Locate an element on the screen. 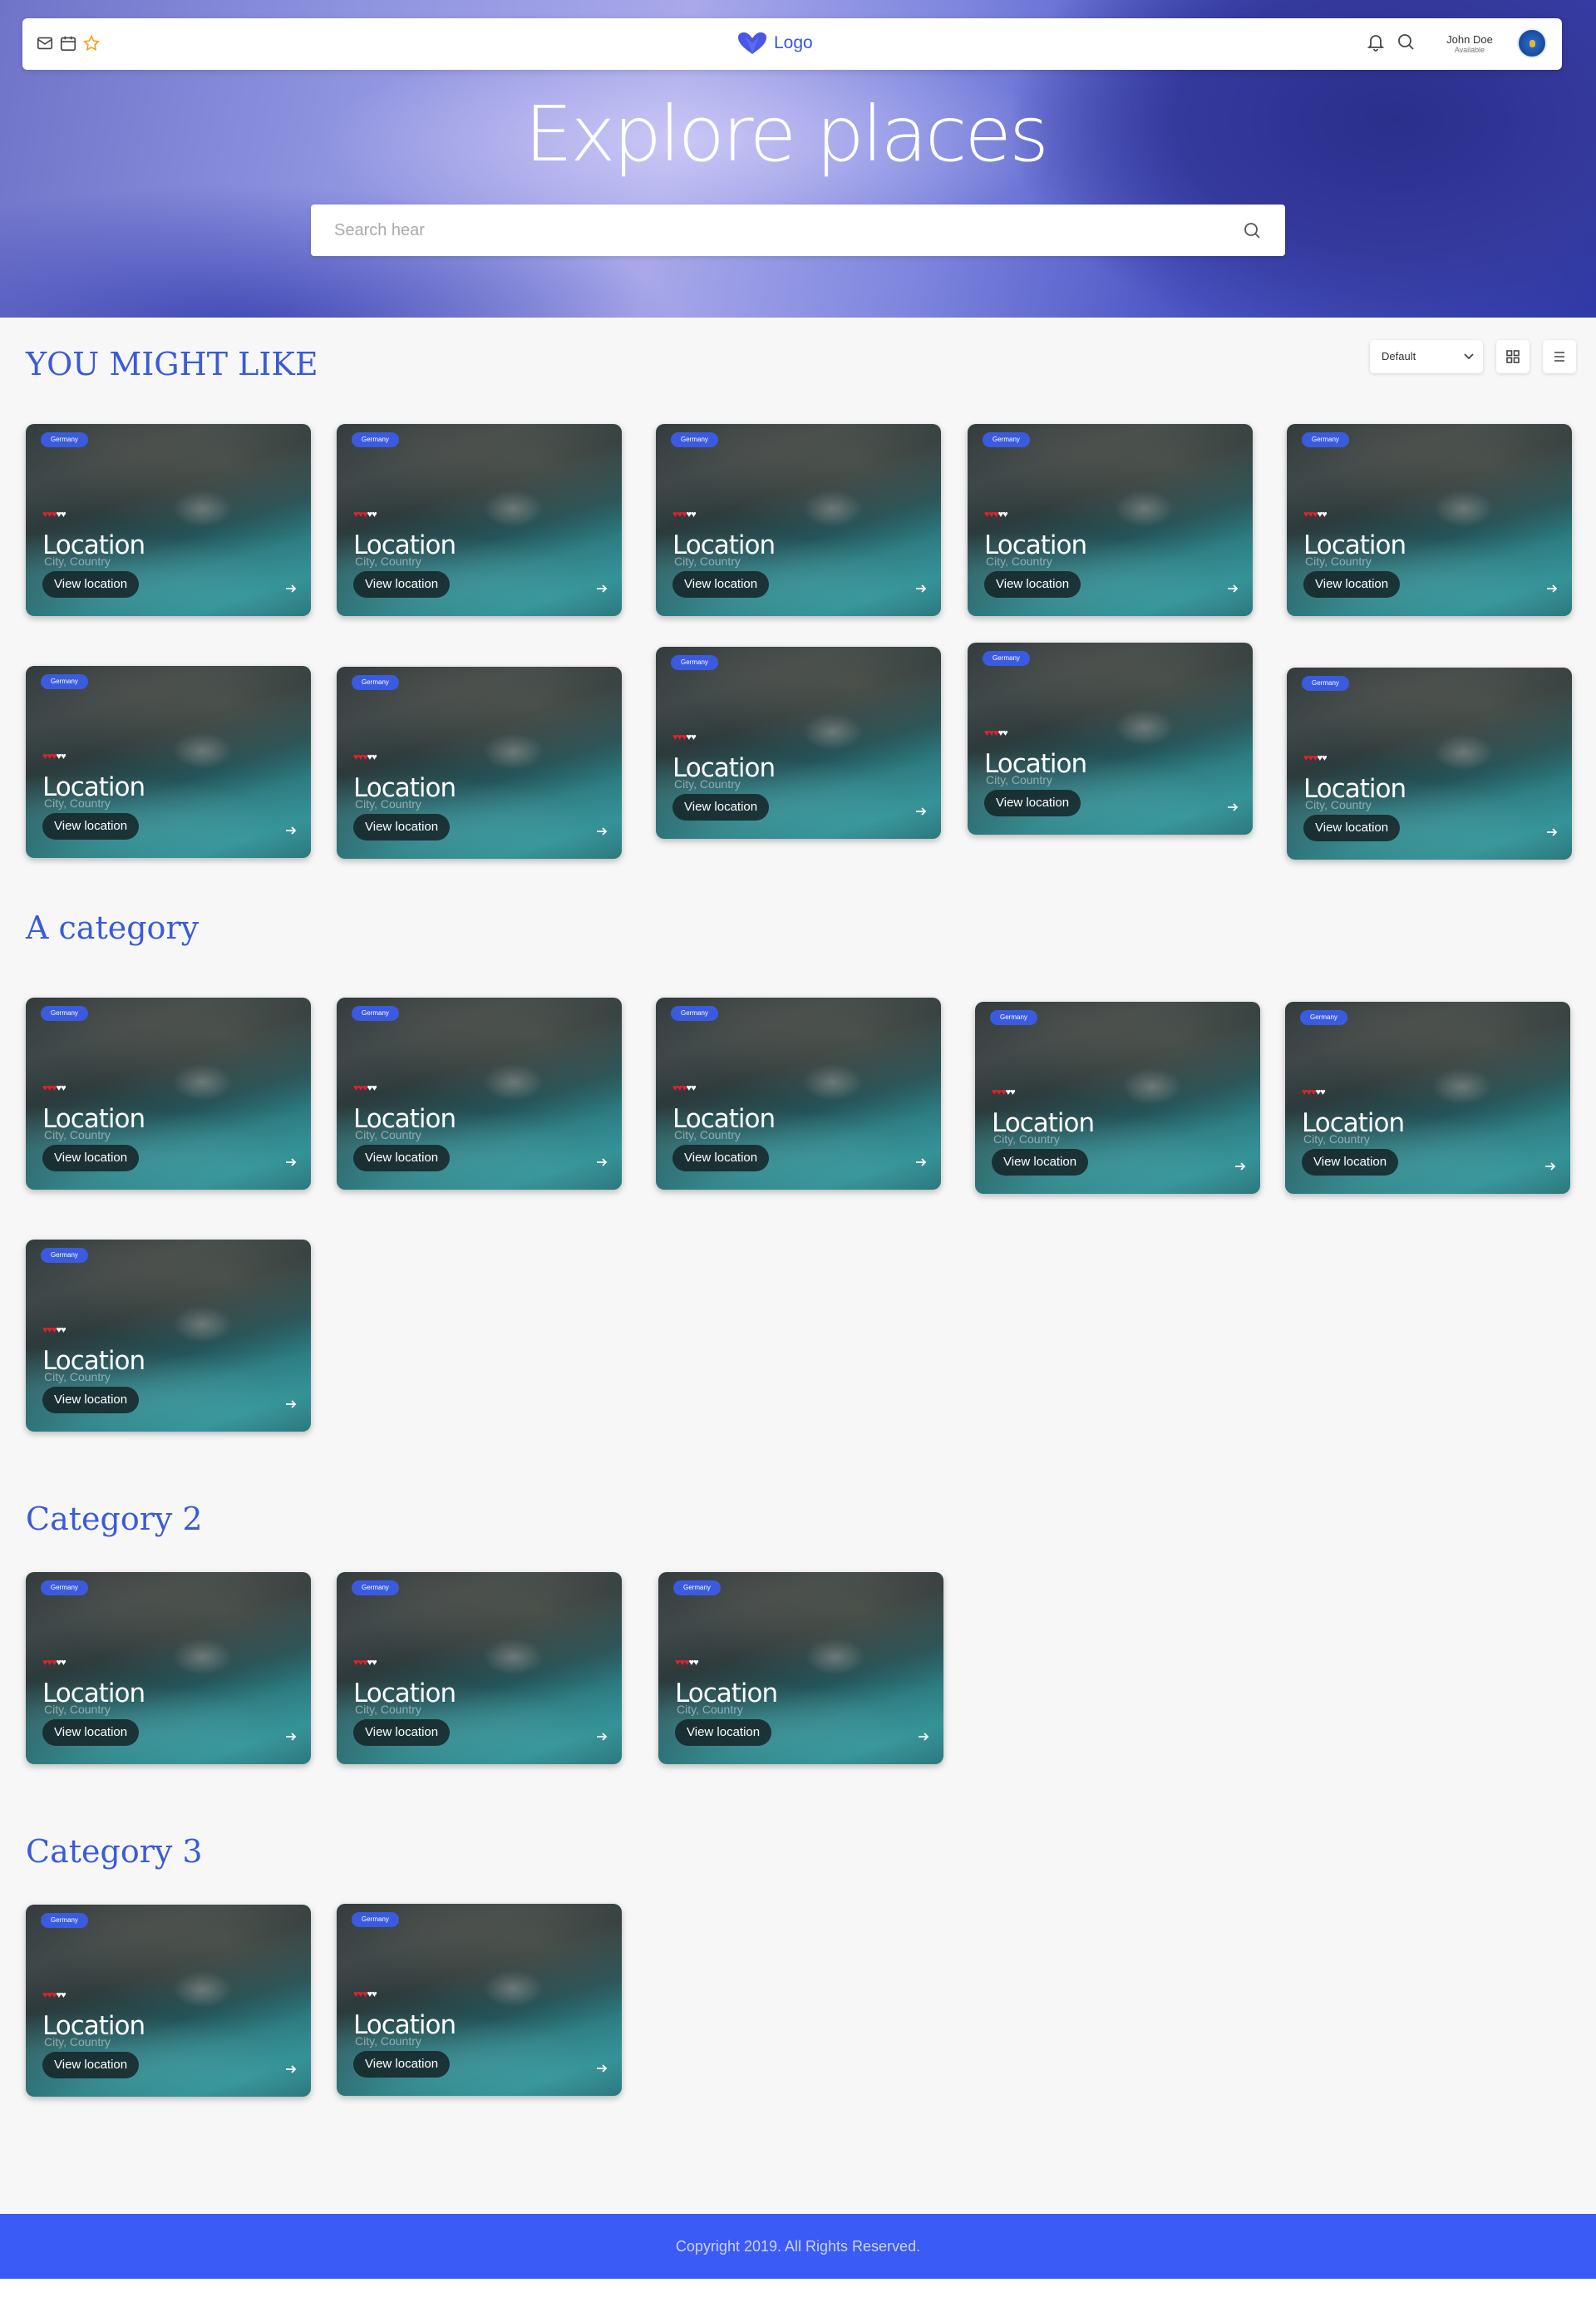 The image size is (1596, 2312). section-title: A category is located at coordinates (113, 928).